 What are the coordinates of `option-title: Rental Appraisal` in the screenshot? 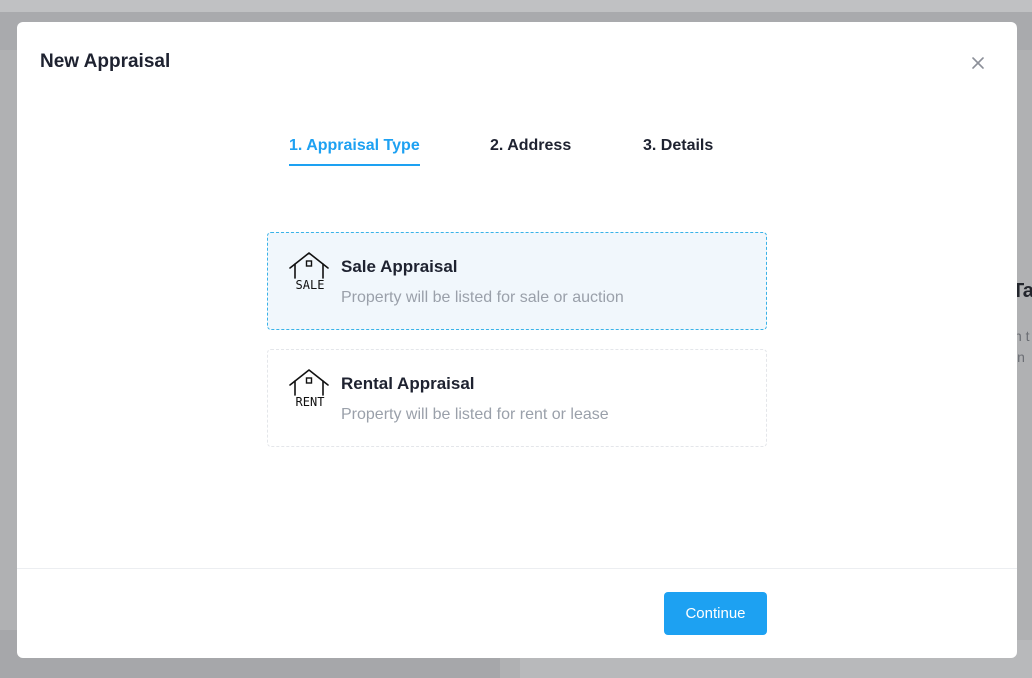 It's located at (408, 383).